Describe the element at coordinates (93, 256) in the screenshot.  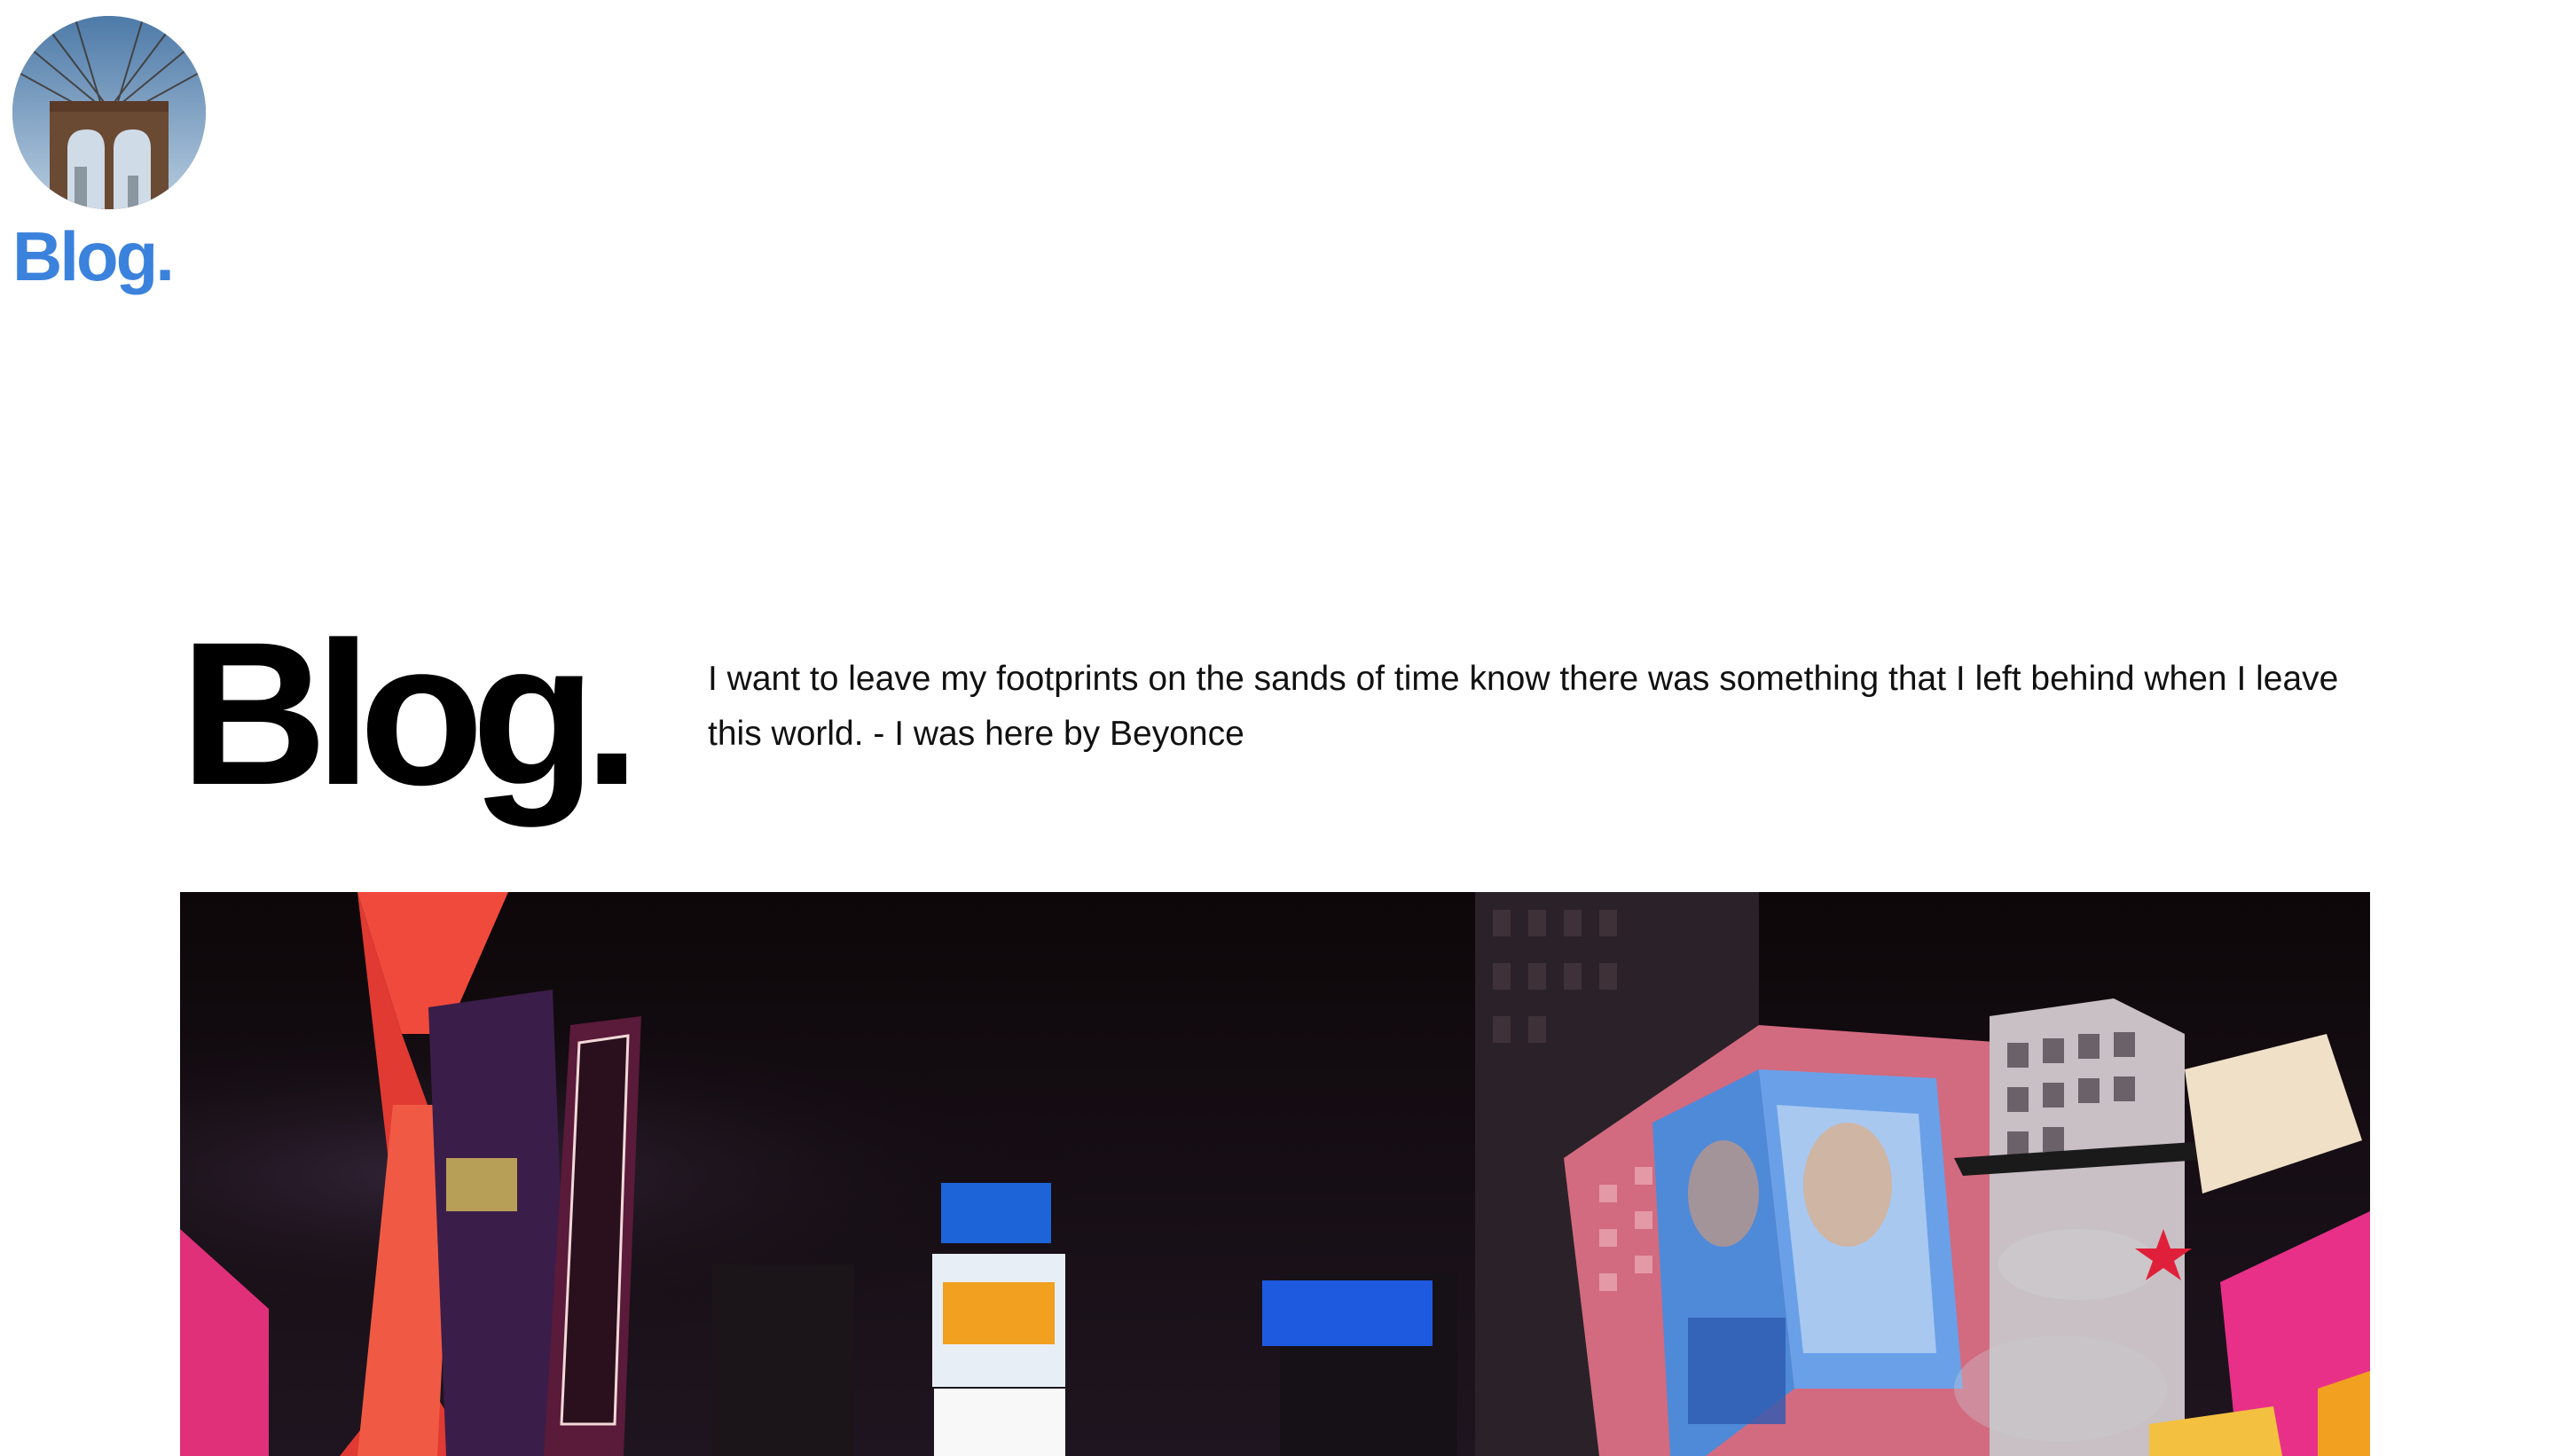
I see `site-title-link: Blog.` at that location.